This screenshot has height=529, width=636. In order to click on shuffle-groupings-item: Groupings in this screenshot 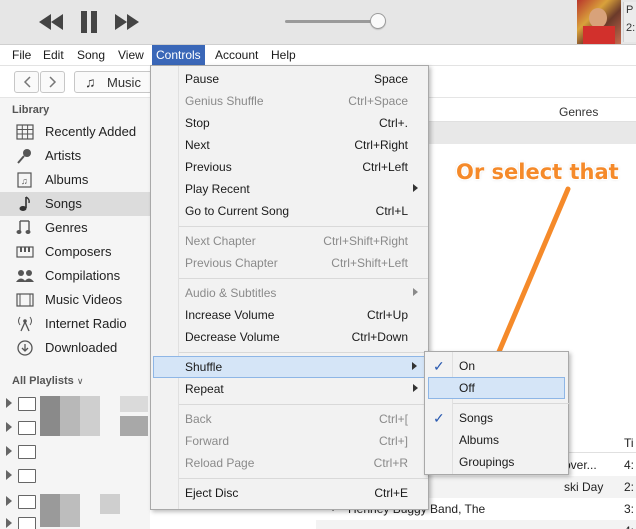, I will do `click(496, 462)`.